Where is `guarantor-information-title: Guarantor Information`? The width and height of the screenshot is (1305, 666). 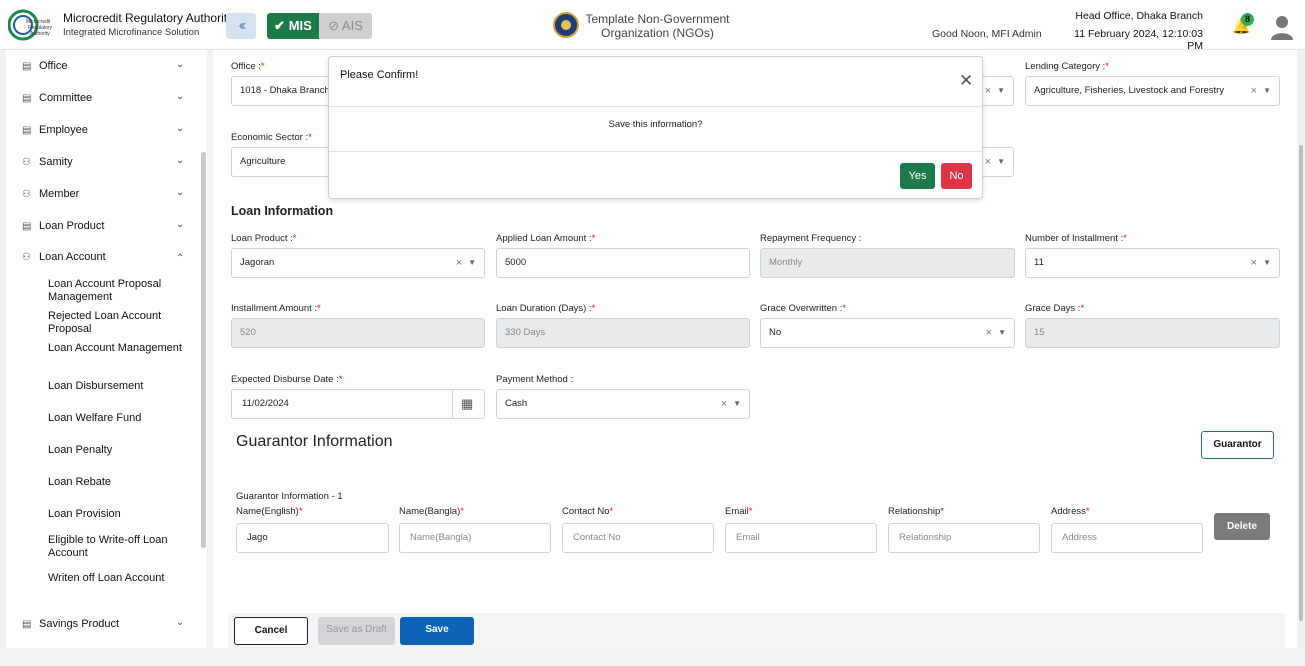
guarantor-information-title: Guarantor Information is located at coordinates (314, 441).